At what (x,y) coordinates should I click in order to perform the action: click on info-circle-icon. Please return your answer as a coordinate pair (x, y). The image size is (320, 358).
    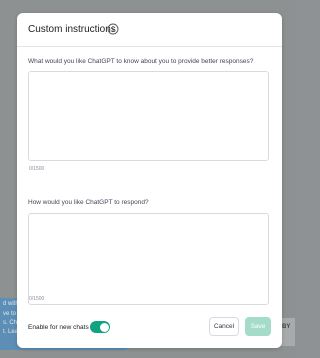
    Looking at the image, I should click on (113, 29).